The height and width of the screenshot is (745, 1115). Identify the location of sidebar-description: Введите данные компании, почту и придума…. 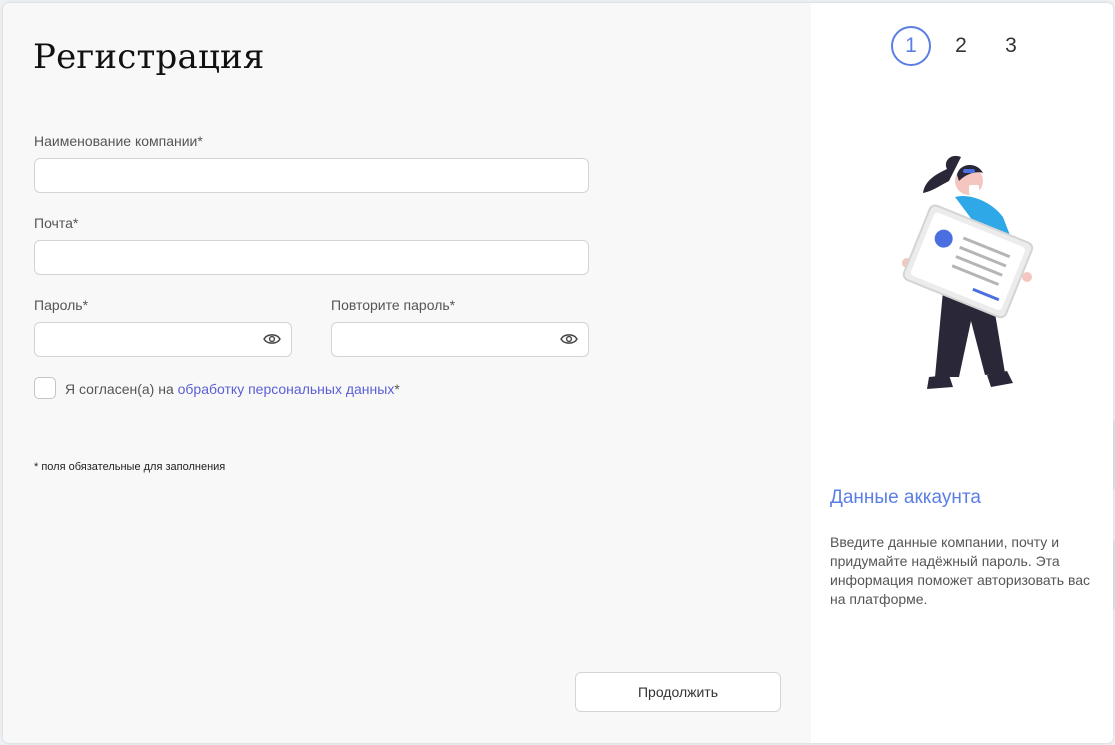
(960, 570).